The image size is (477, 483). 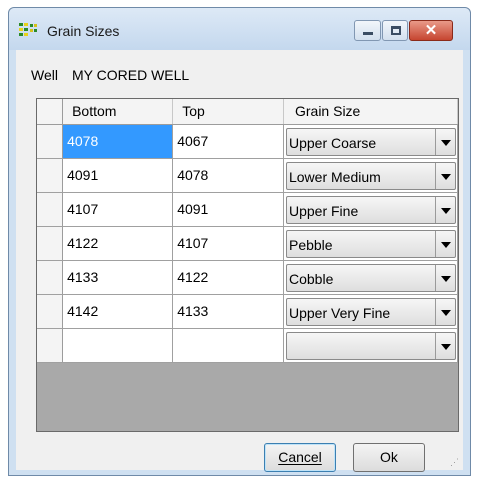 What do you see at coordinates (368, 33) in the screenshot?
I see `minimize-icon` at bounding box center [368, 33].